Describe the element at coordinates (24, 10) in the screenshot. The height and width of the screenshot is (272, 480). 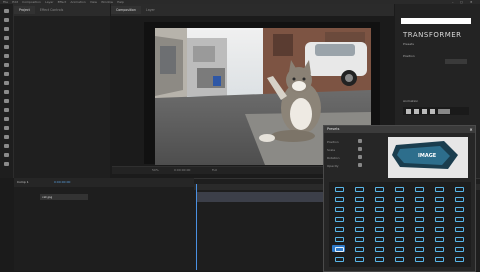
I see `tab-project: Project` at that location.